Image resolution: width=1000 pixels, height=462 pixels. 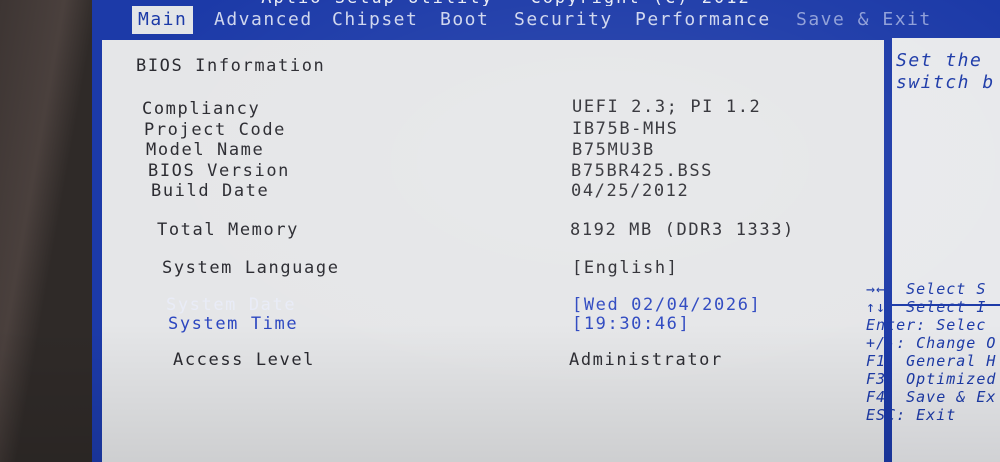 What do you see at coordinates (625, 268) in the screenshot?
I see `system-language-value: [English]` at bounding box center [625, 268].